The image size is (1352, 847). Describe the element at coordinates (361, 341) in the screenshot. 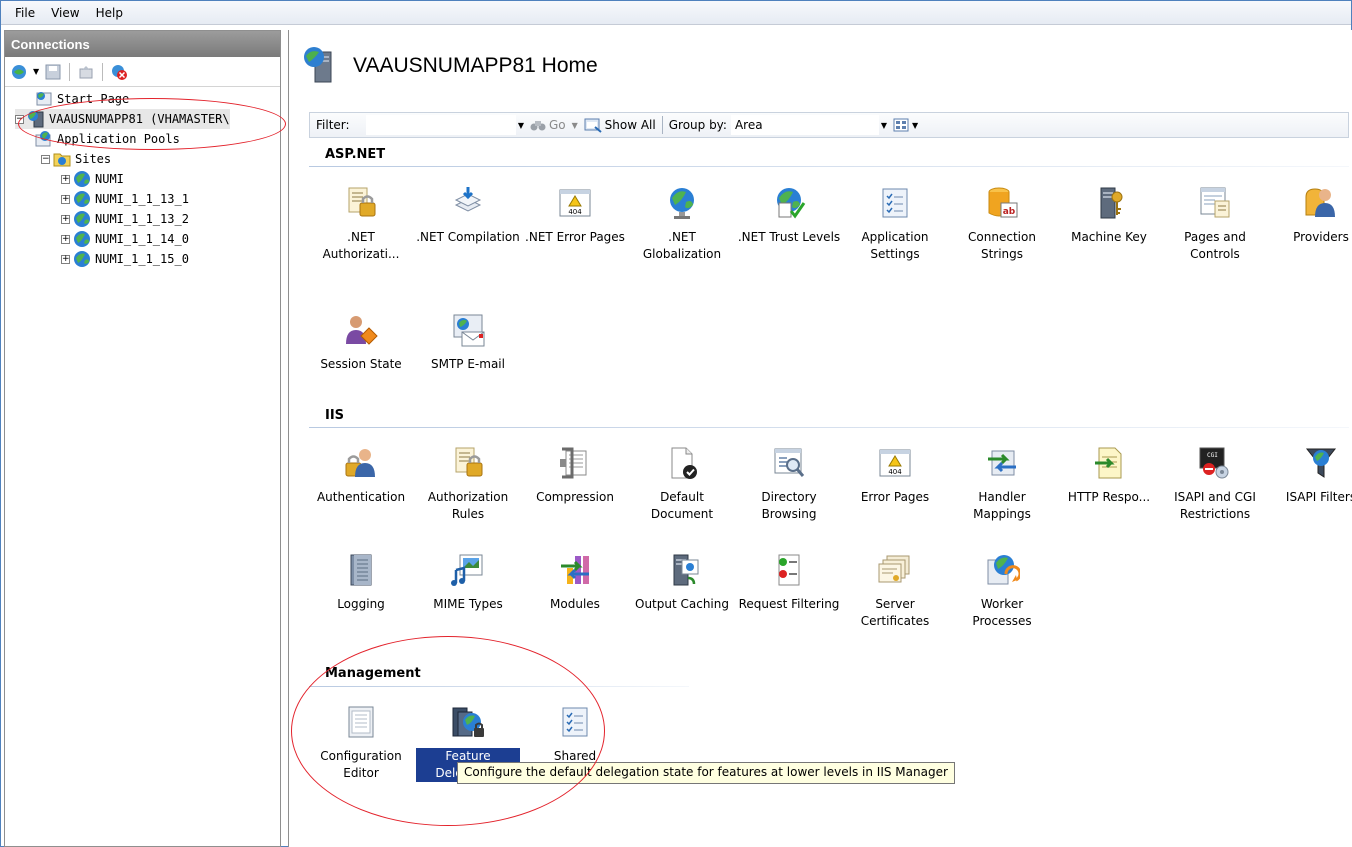

I see `feature-item: Session State` at that location.